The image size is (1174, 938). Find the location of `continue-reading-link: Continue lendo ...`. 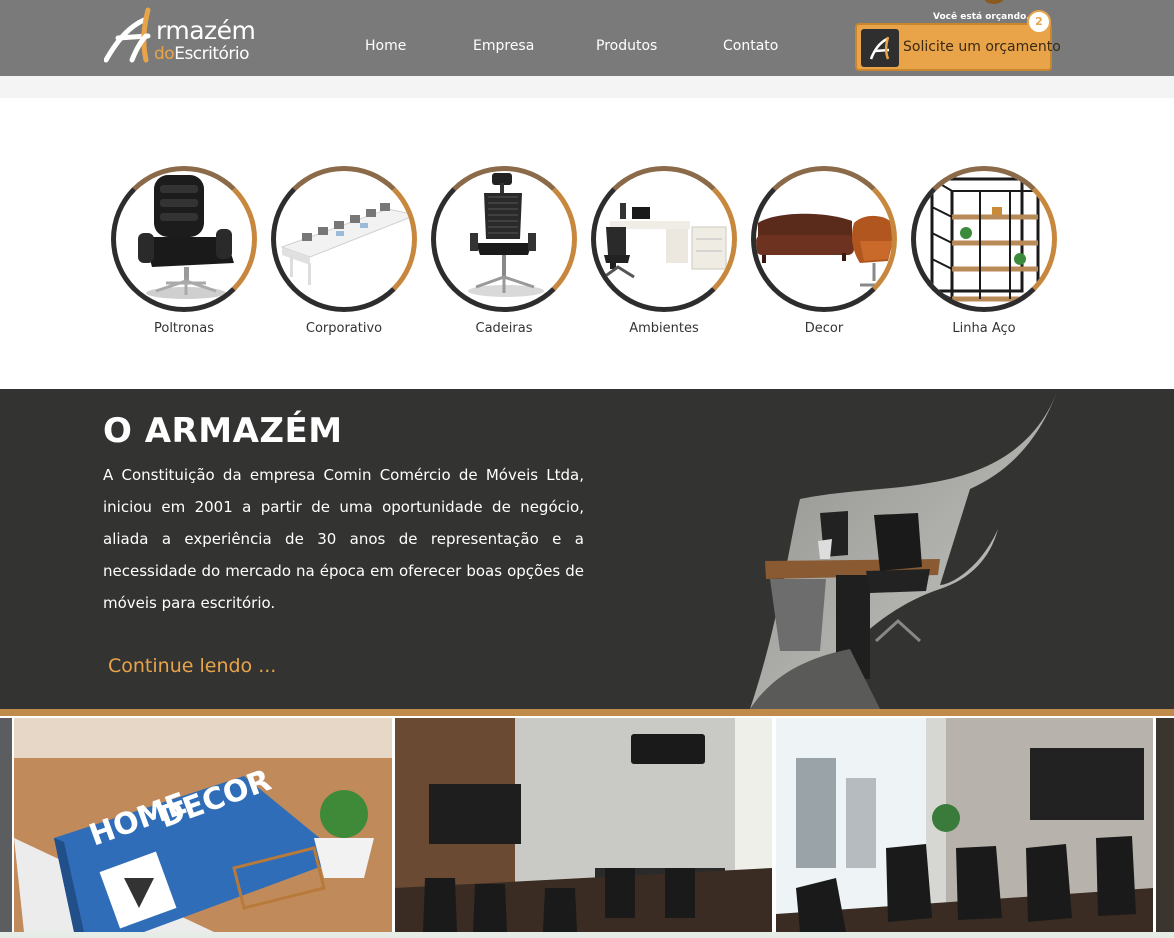

continue-reading-link: Continue lendo ... is located at coordinates (192, 666).